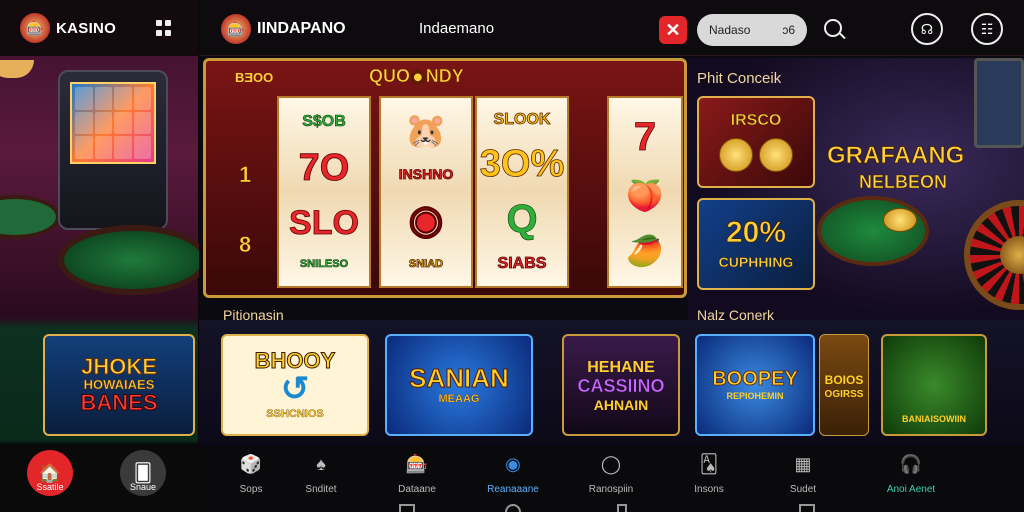 The image size is (1024, 512). I want to click on reel-symbol: Q, so click(522, 219).